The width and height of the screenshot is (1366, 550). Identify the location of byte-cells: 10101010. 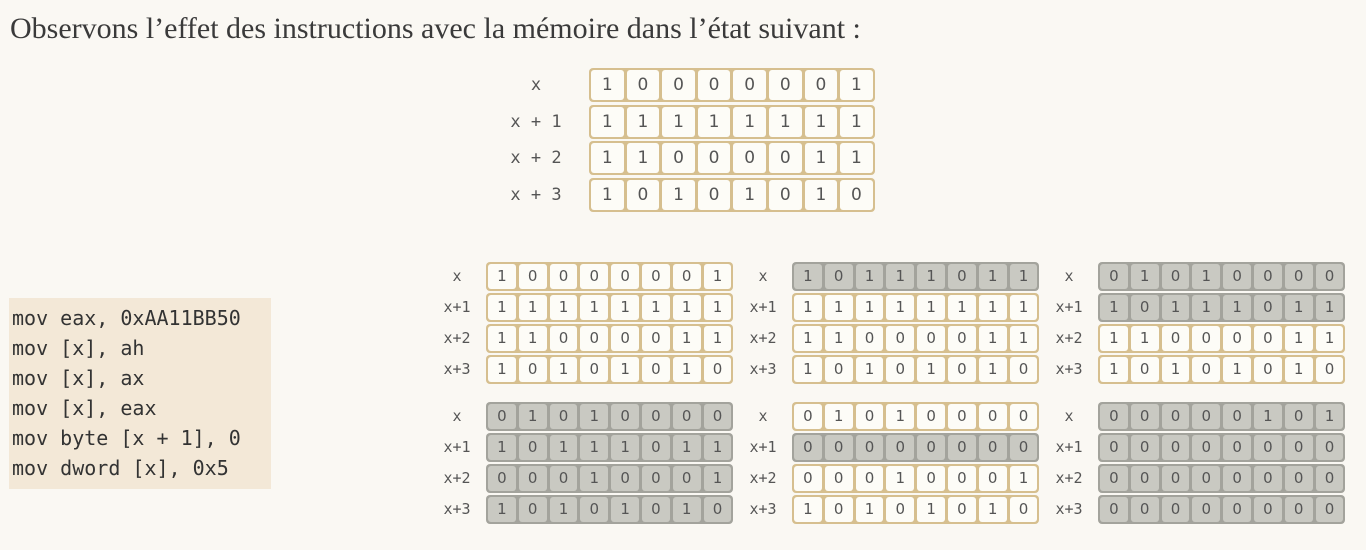
(916, 369).